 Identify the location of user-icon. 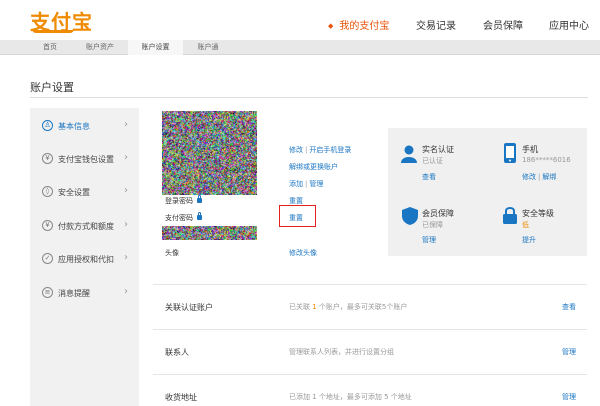
(409, 154).